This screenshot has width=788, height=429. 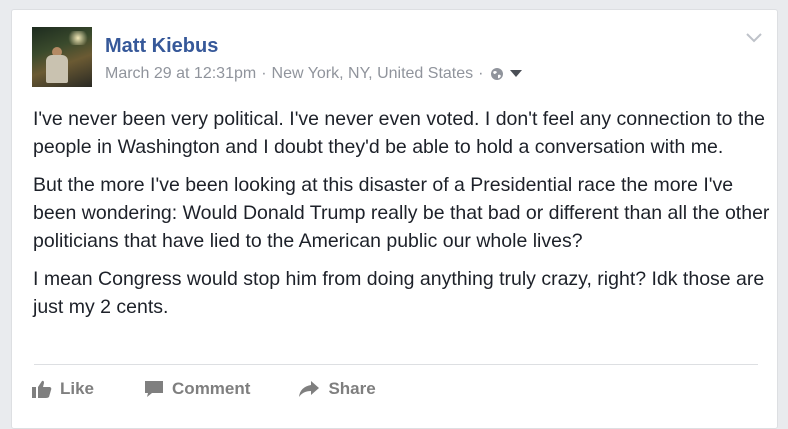 What do you see at coordinates (516, 74) in the screenshot?
I see `caret-down-icon` at bounding box center [516, 74].